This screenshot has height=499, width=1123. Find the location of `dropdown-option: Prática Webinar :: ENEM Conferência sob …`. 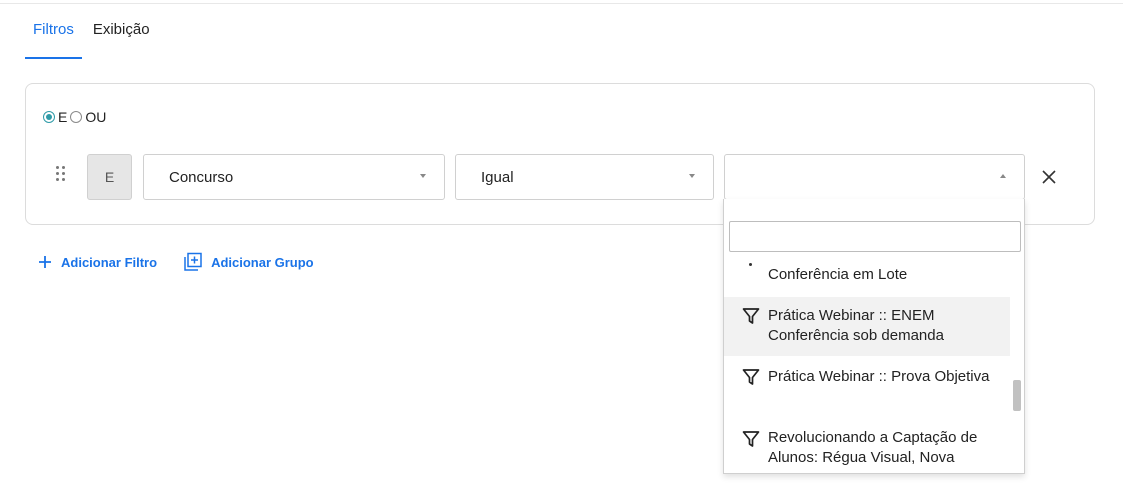

dropdown-option: Prática Webinar :: ENEM Conferência sob … is located at coordinates (867, 326).